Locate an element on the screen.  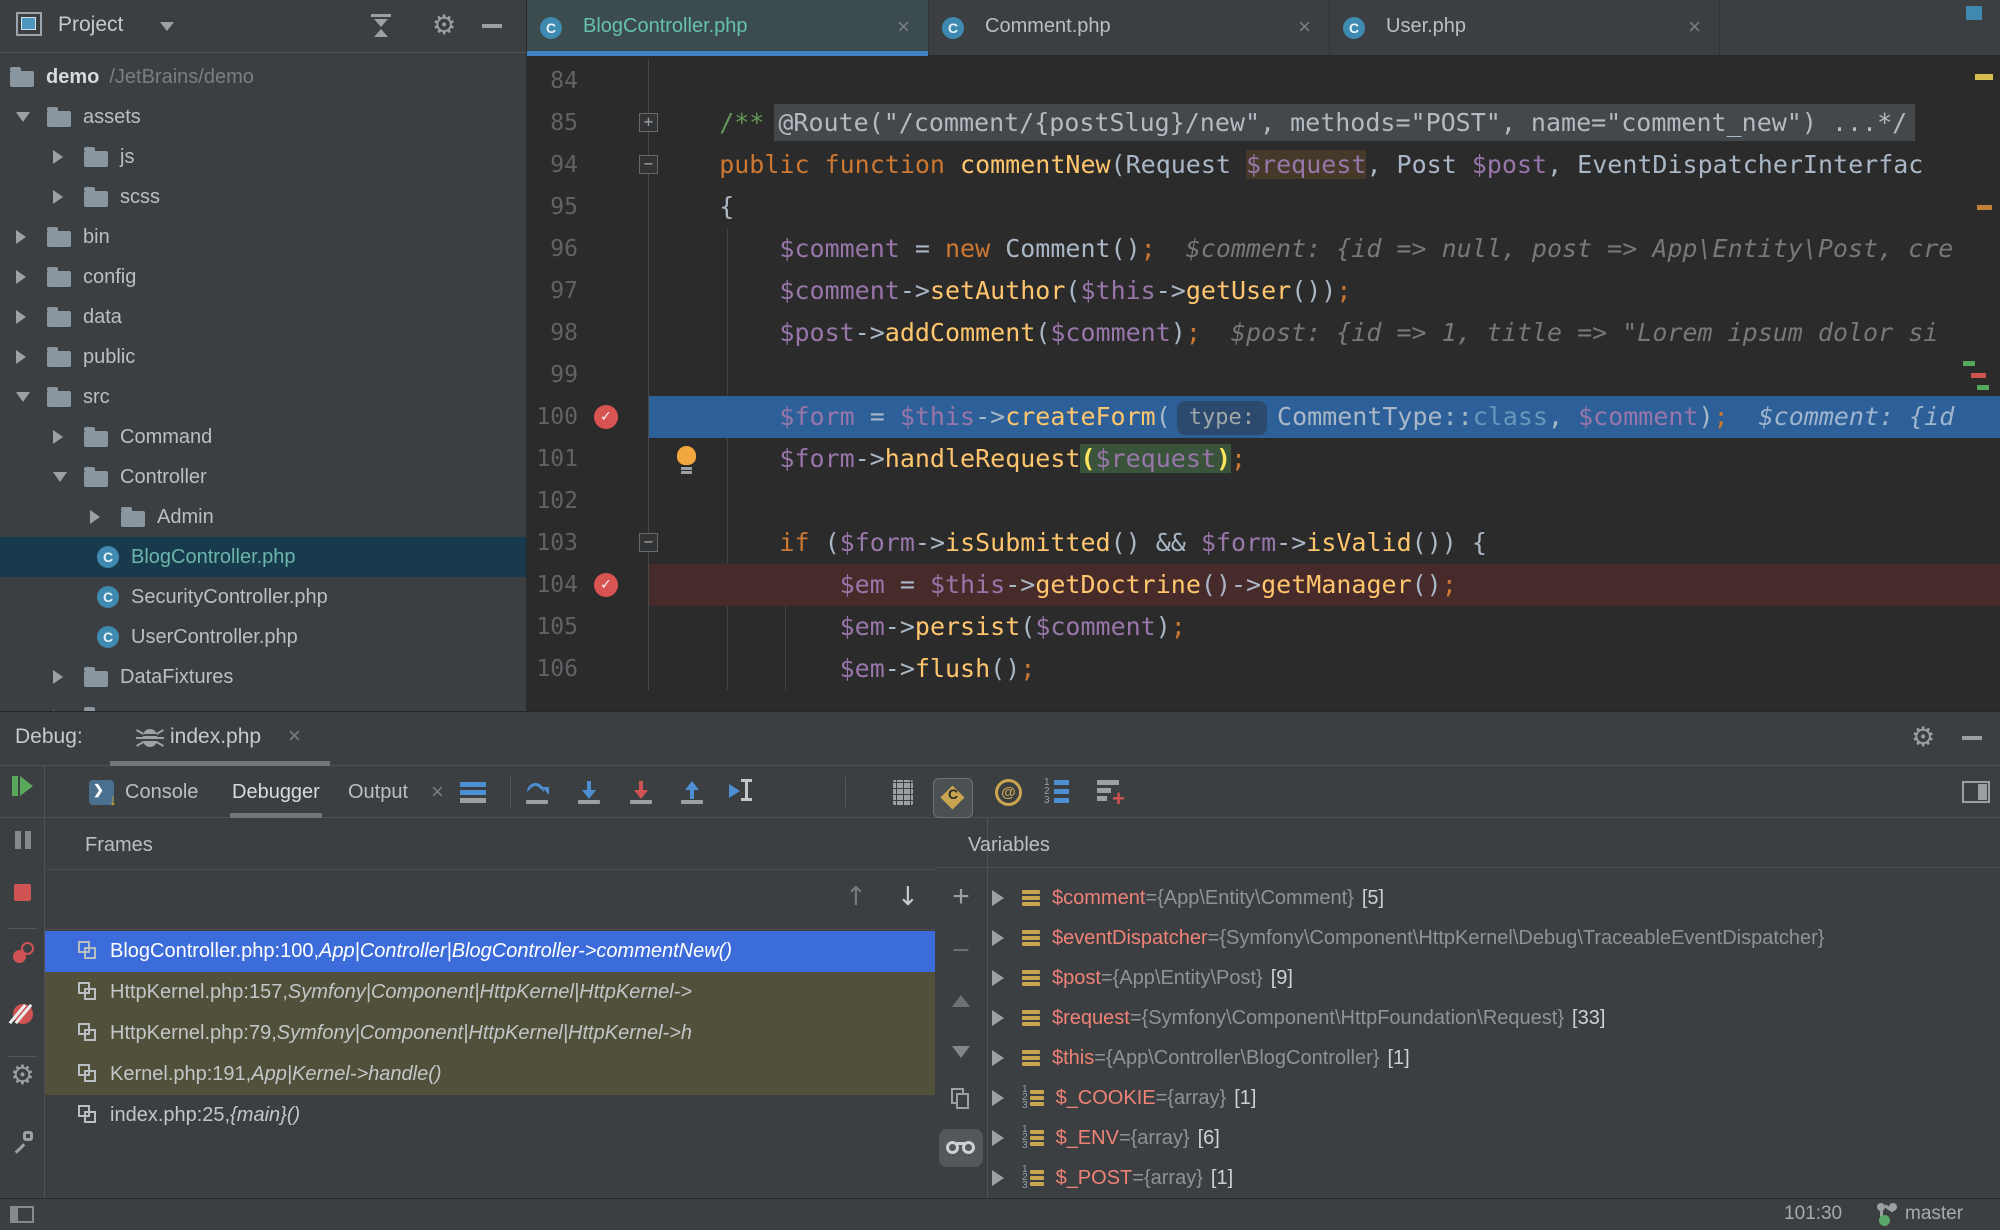
step-out-icon is located at coordinates (692, 792).